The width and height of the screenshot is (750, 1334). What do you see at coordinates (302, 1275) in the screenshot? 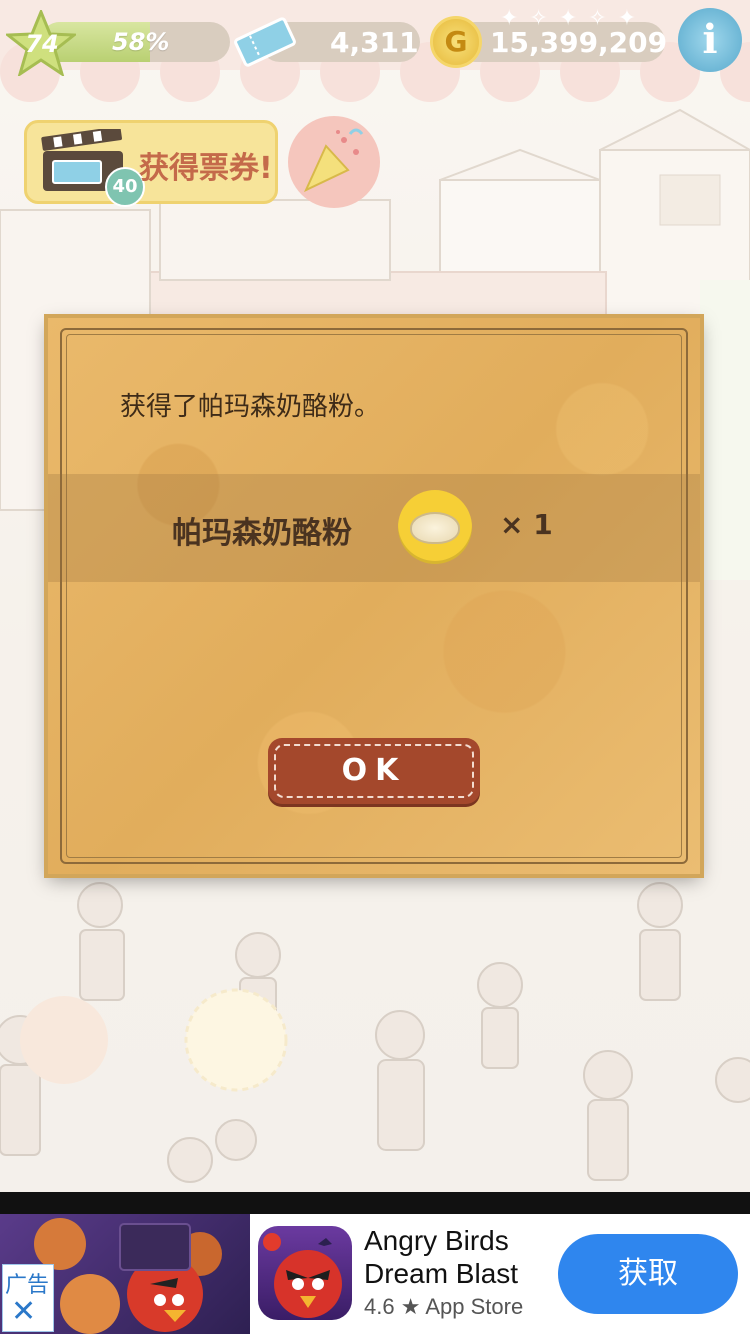
I see `red-bird-icon` at bounding box center [302, 1275].